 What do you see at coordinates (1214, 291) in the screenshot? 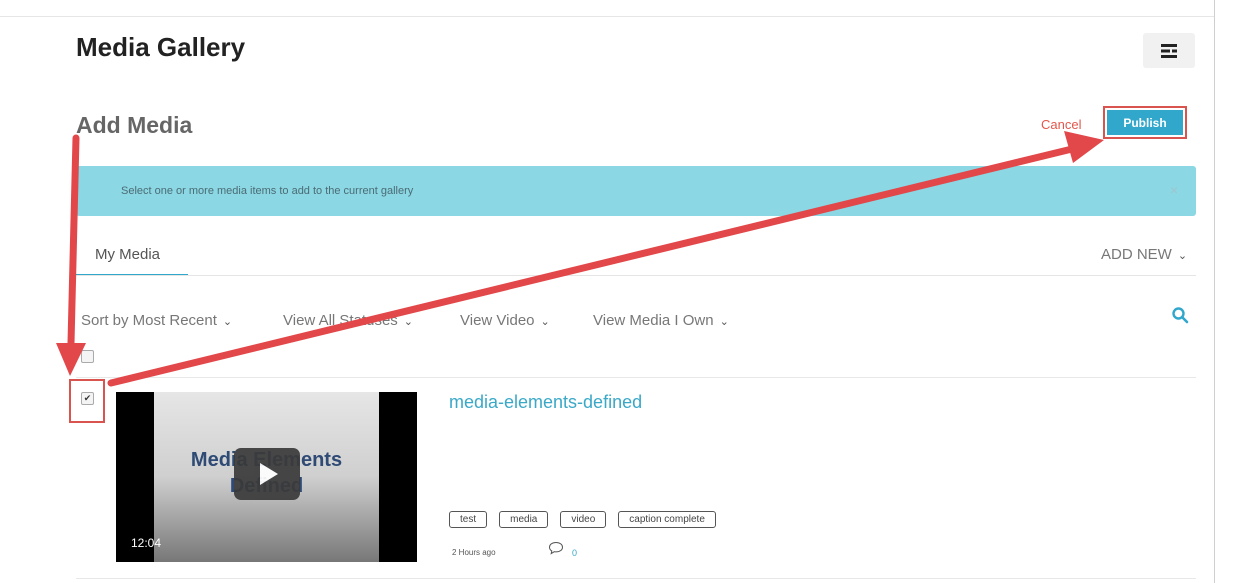
I see `page-scroll-edge` at bounding box center [1214, 291].